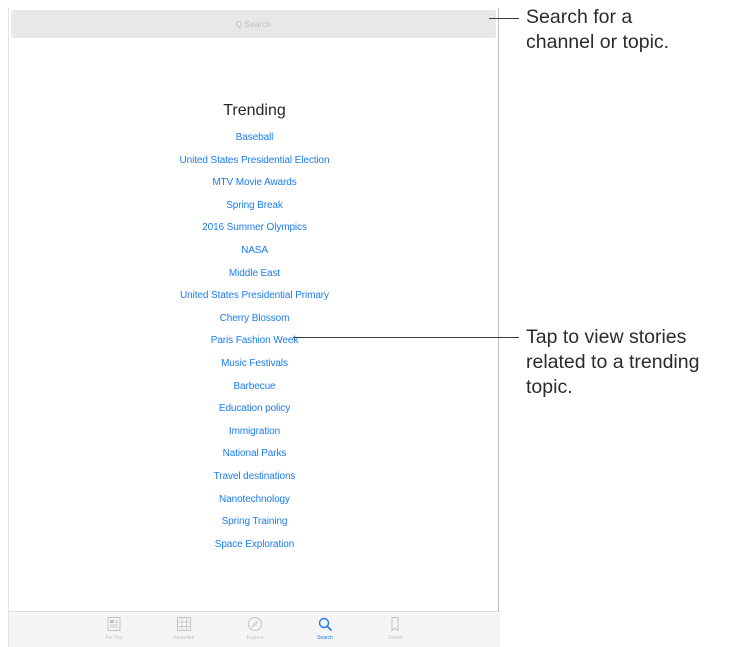  Describe the element at coordinates (254, 206) in the screenshot. I see `trending-topic-link: Spring Break` at that location.